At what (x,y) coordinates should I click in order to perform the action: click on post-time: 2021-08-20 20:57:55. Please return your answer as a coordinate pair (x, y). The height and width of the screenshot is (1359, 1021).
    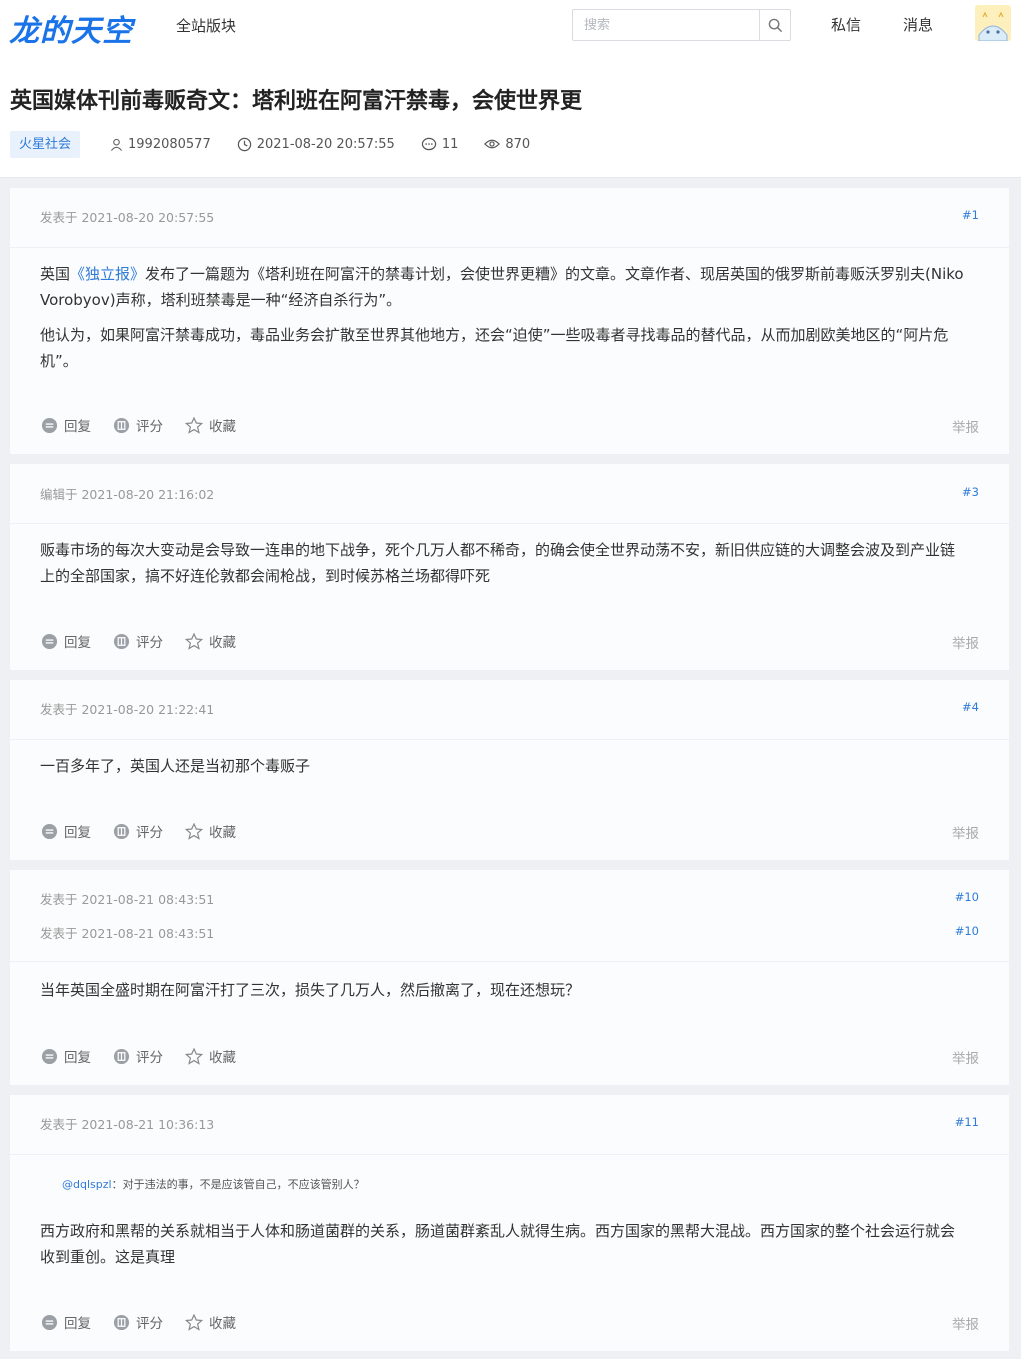
    Looking at the image, I should click on (325, 144).